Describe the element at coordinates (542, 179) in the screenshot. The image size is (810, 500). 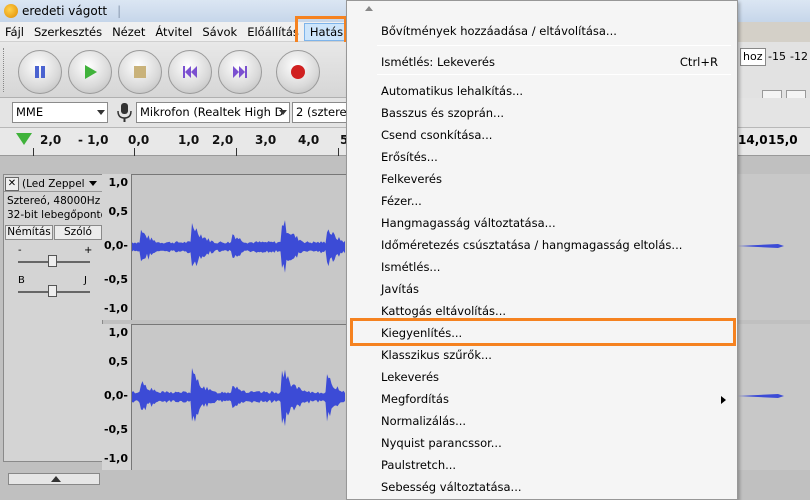
I see `effect-menu-item: Felkeverés` at that location.